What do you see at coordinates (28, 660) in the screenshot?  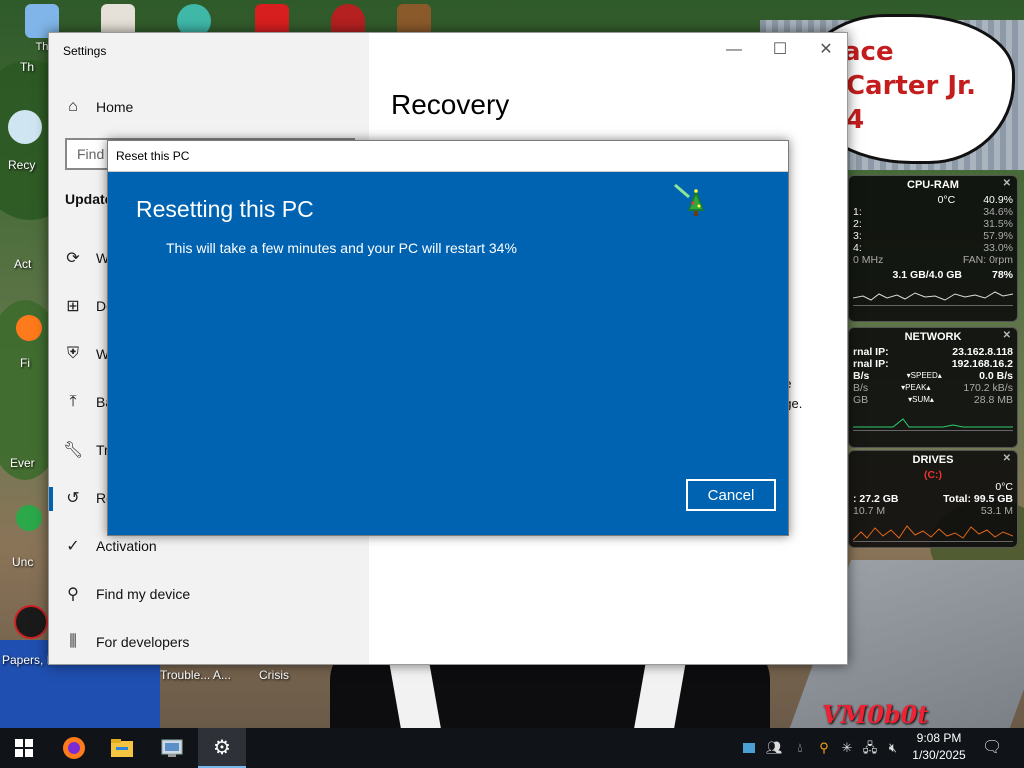 I see `desktop-icon-label: Papers, P` at bounding box center [28, 660].